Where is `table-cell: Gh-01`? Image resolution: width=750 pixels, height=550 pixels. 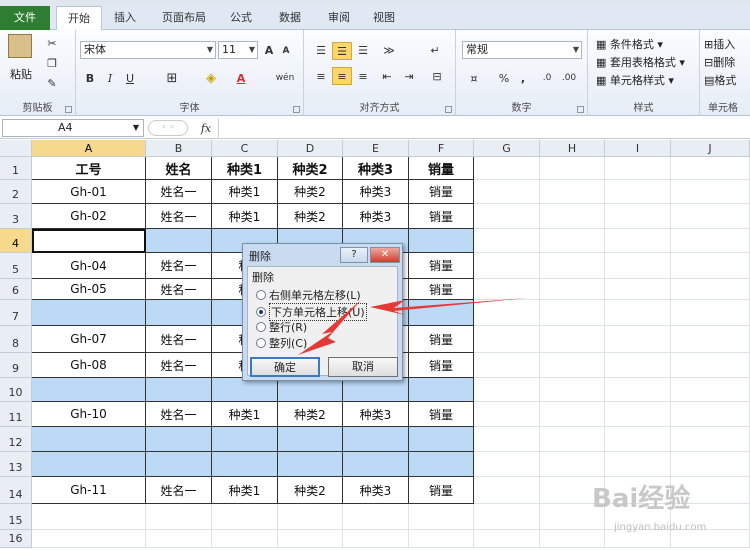 table-cell: Gh-01 is located at coordinates (89, 192).